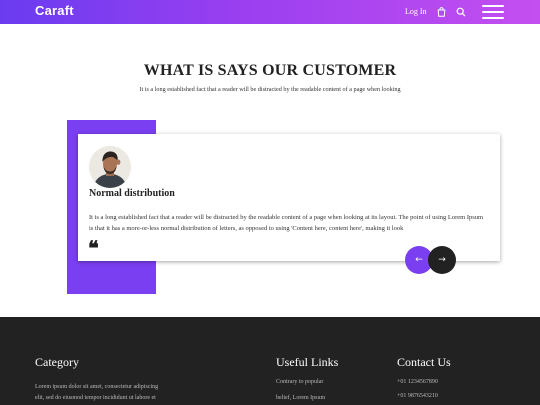 Image resolution: width=540 pixels, height=405 pixels. I want to click on footer-link: Contrary to popular, so click(299, 382).